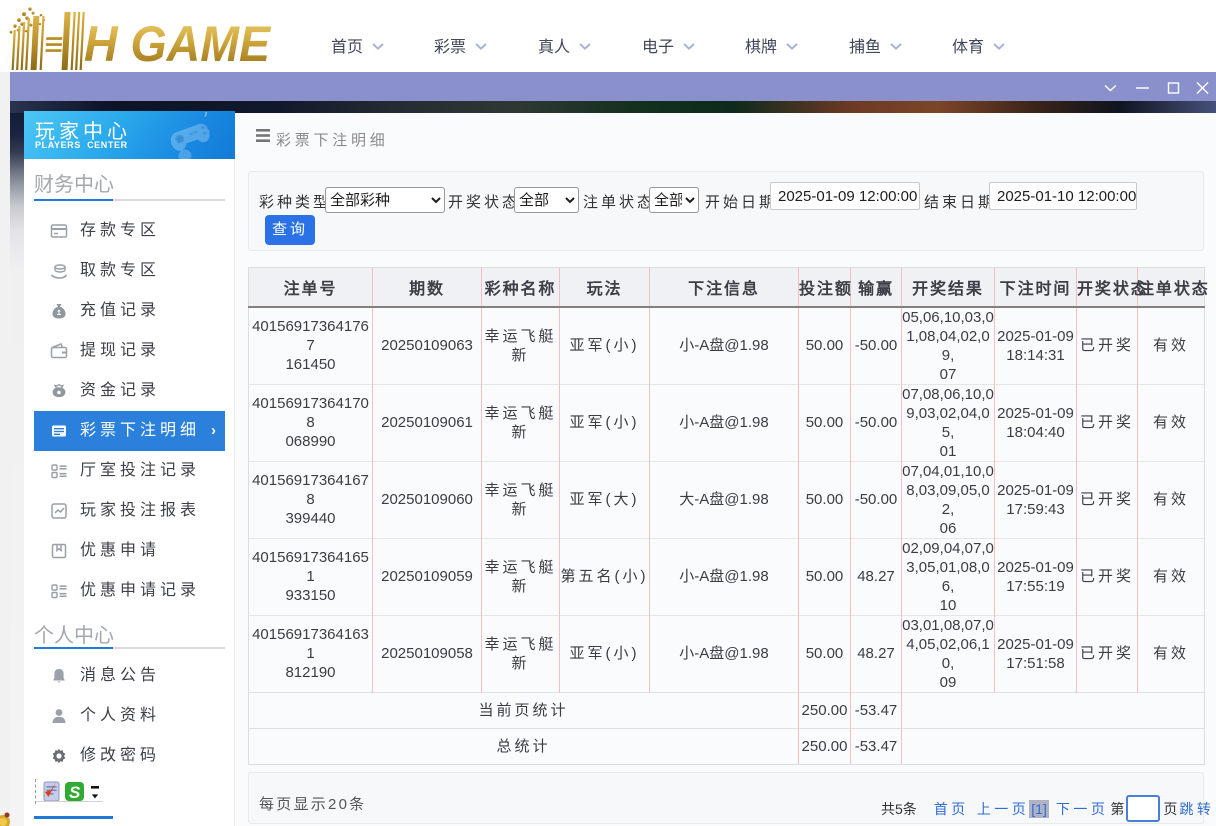 The image size is (1216, 826). Describe the element at coordinates (178, 44) in the screenshot. I see `svg-text: H GAME` at that location.